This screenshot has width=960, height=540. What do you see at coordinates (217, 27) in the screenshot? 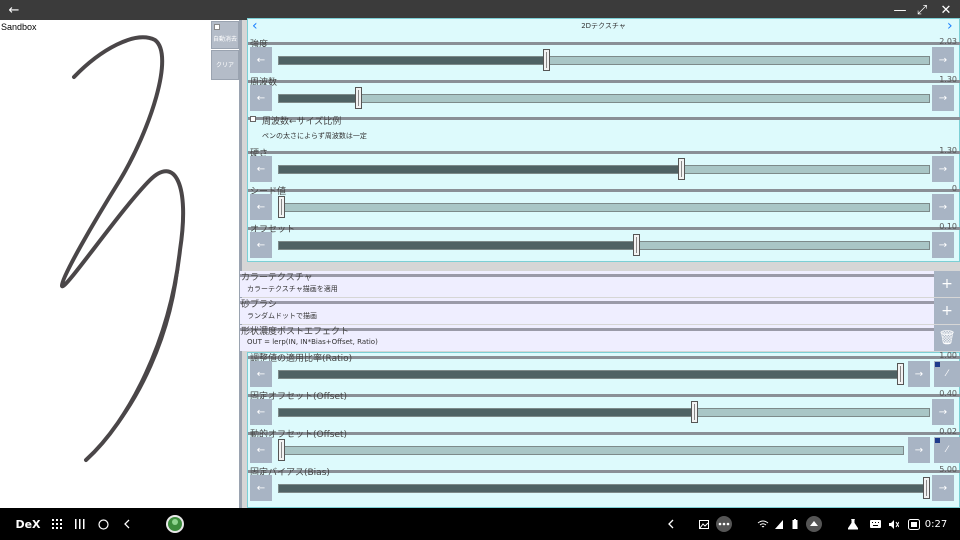
I see `auto-clear-checkbox` at bounding box center [217, 27].